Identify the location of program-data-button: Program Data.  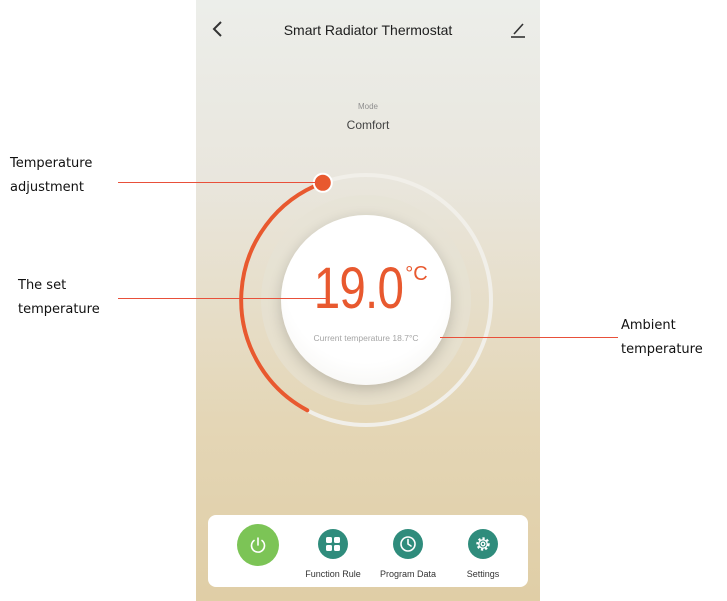
(408, 551).